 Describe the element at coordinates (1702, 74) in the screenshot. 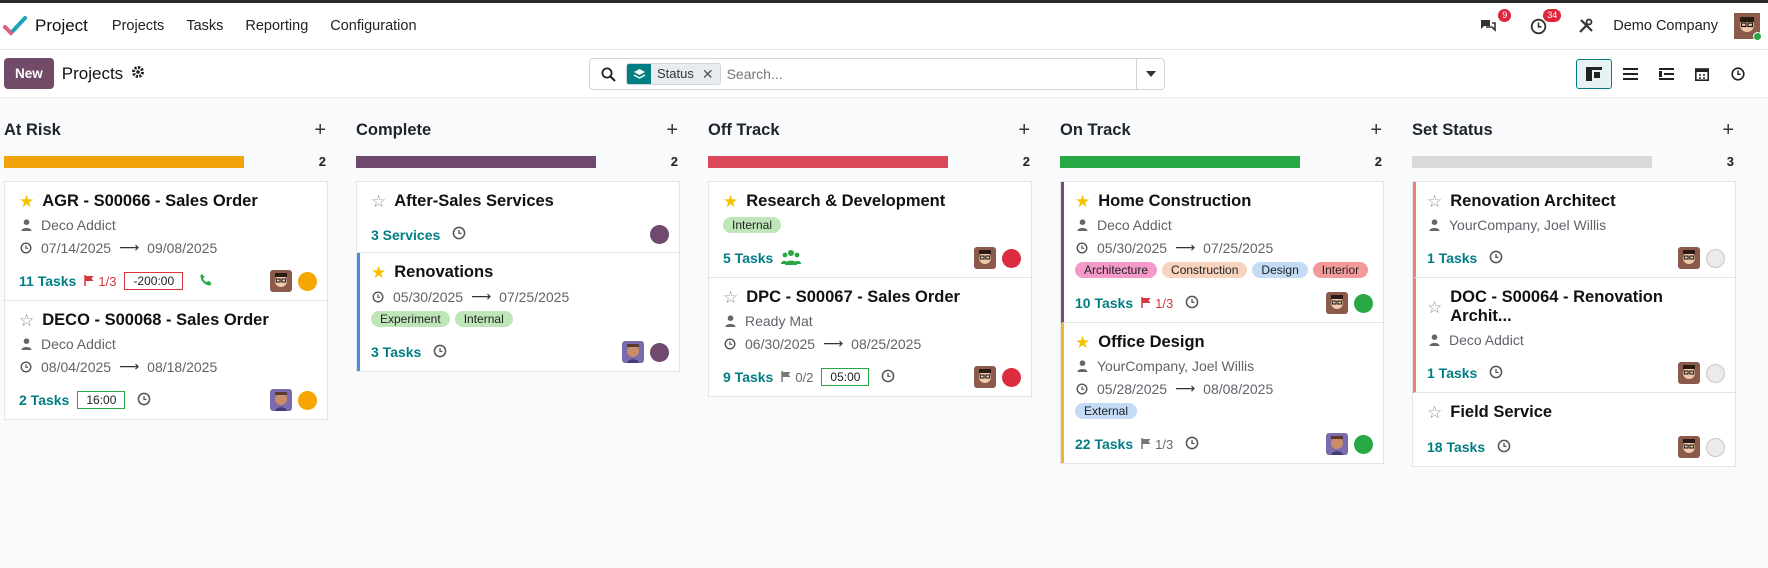

I see `calendar-view-button` at that location.